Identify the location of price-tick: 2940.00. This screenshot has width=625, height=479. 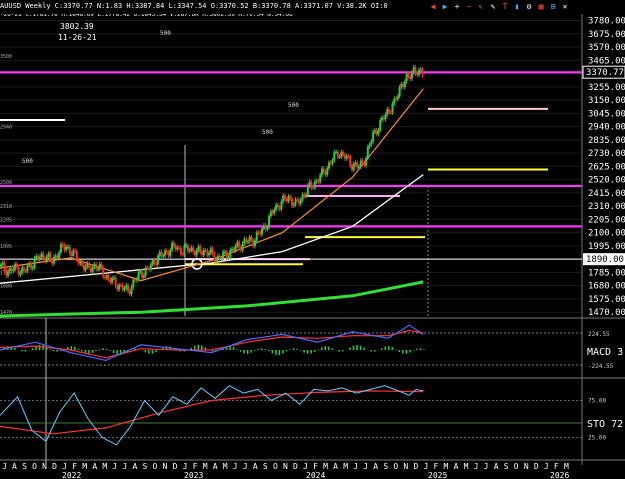
(606, 128).